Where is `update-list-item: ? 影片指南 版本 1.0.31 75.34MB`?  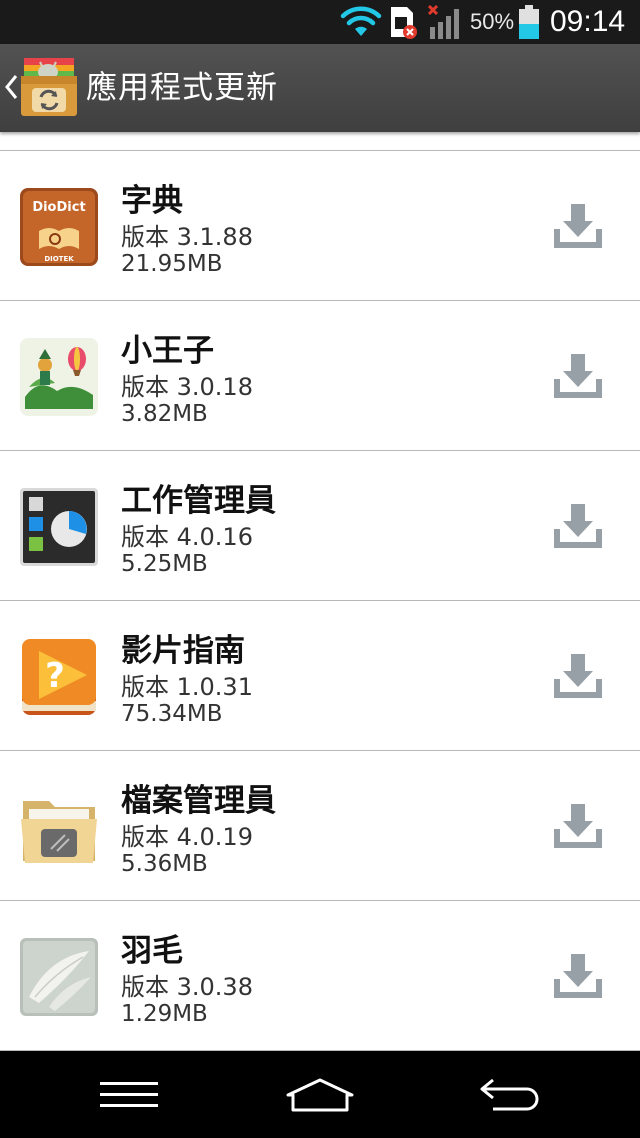
update-list-item: ? 影片指南 版本 1.0.31 75.34MB is located at coordinates (320, 676).